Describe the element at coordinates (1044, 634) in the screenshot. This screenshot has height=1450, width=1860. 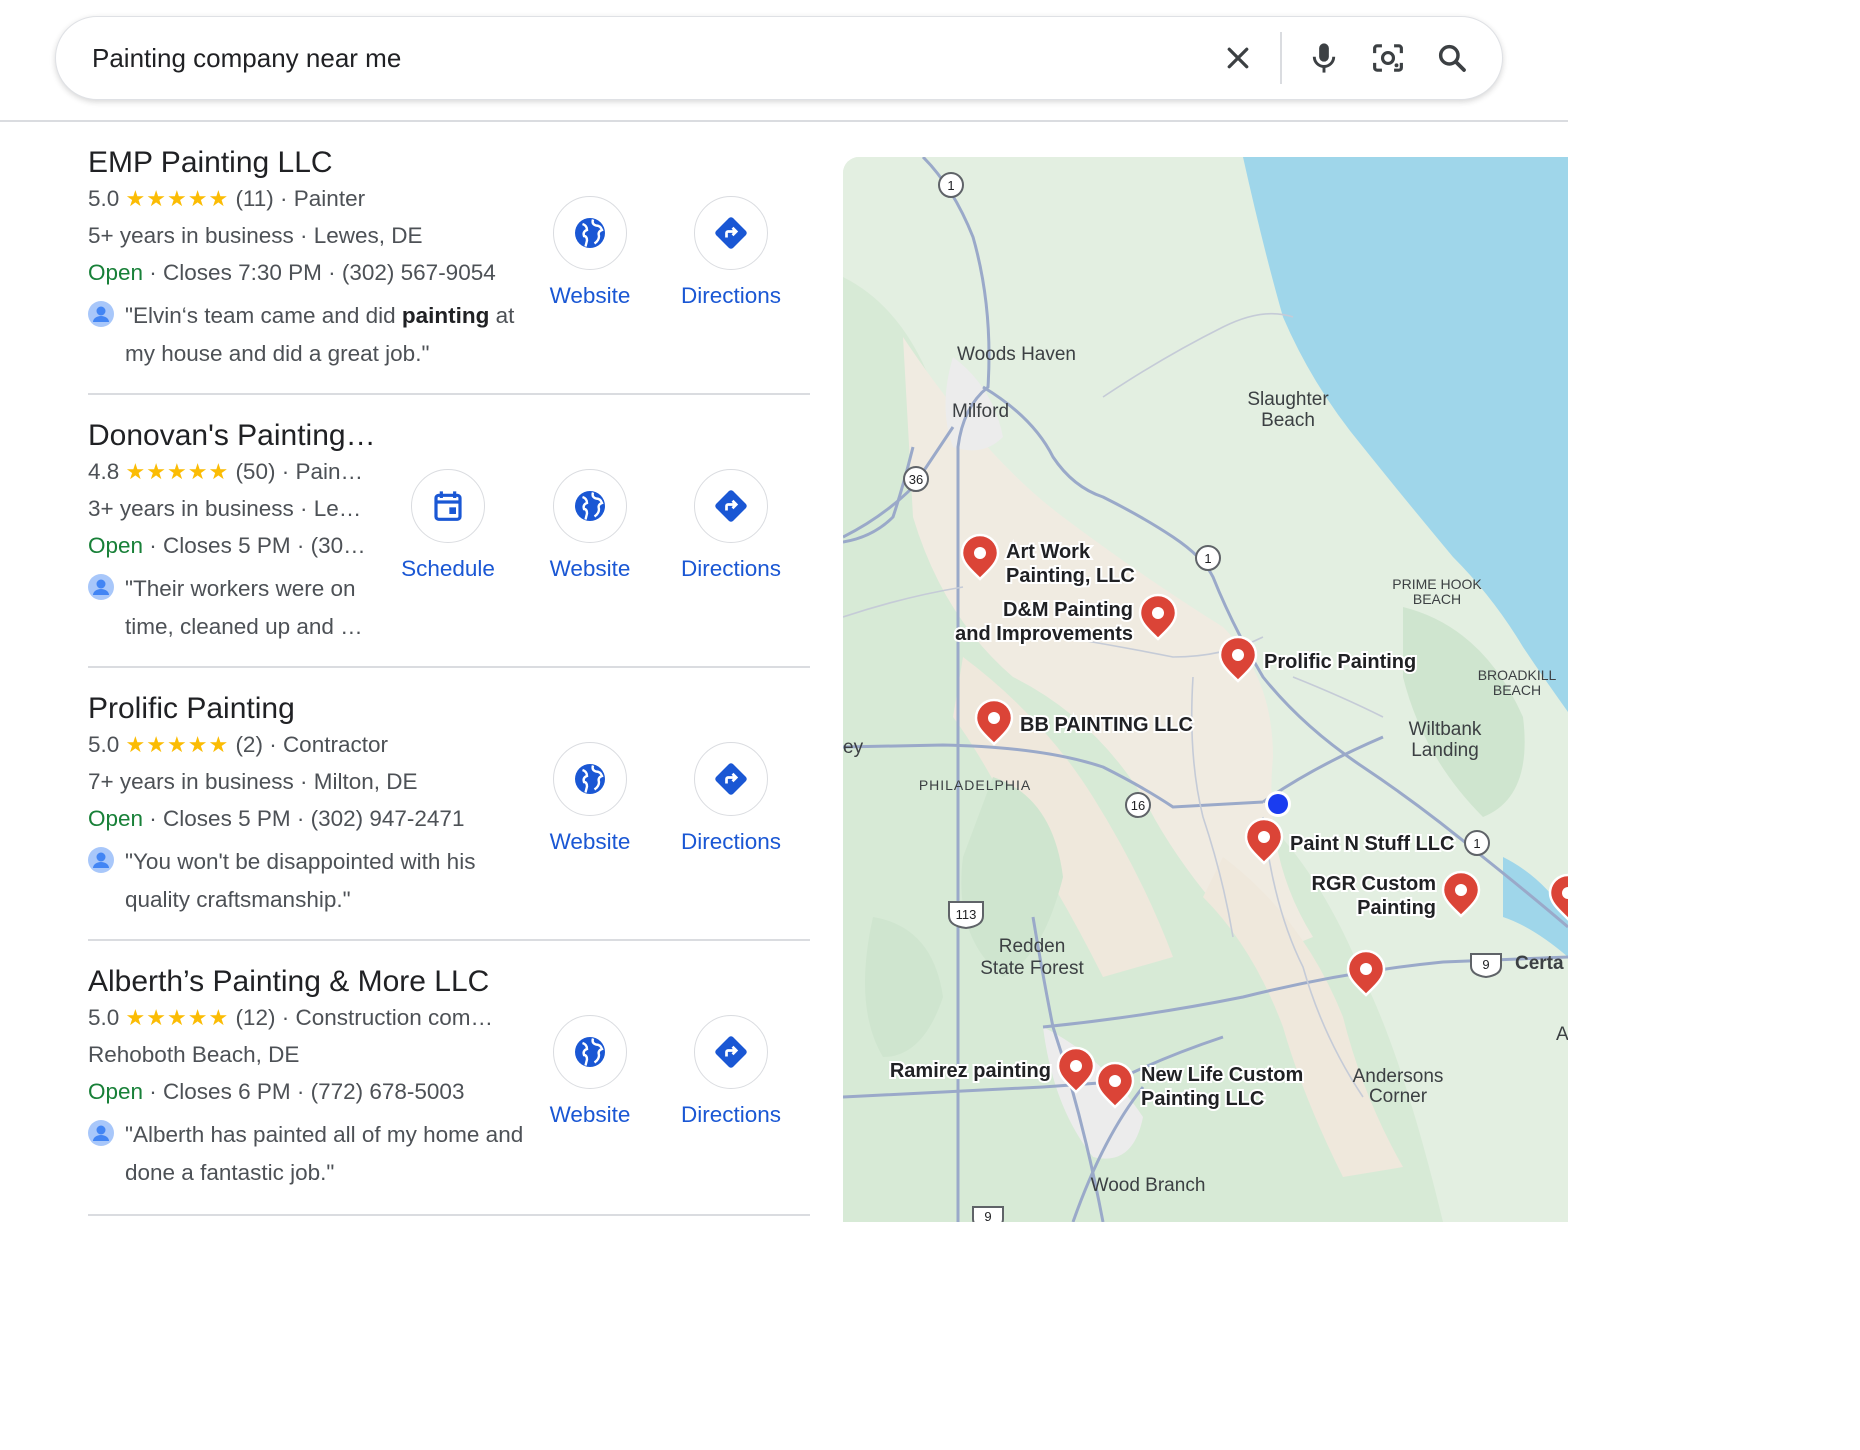
I see `map-pin-label: and Improvements` at that location.